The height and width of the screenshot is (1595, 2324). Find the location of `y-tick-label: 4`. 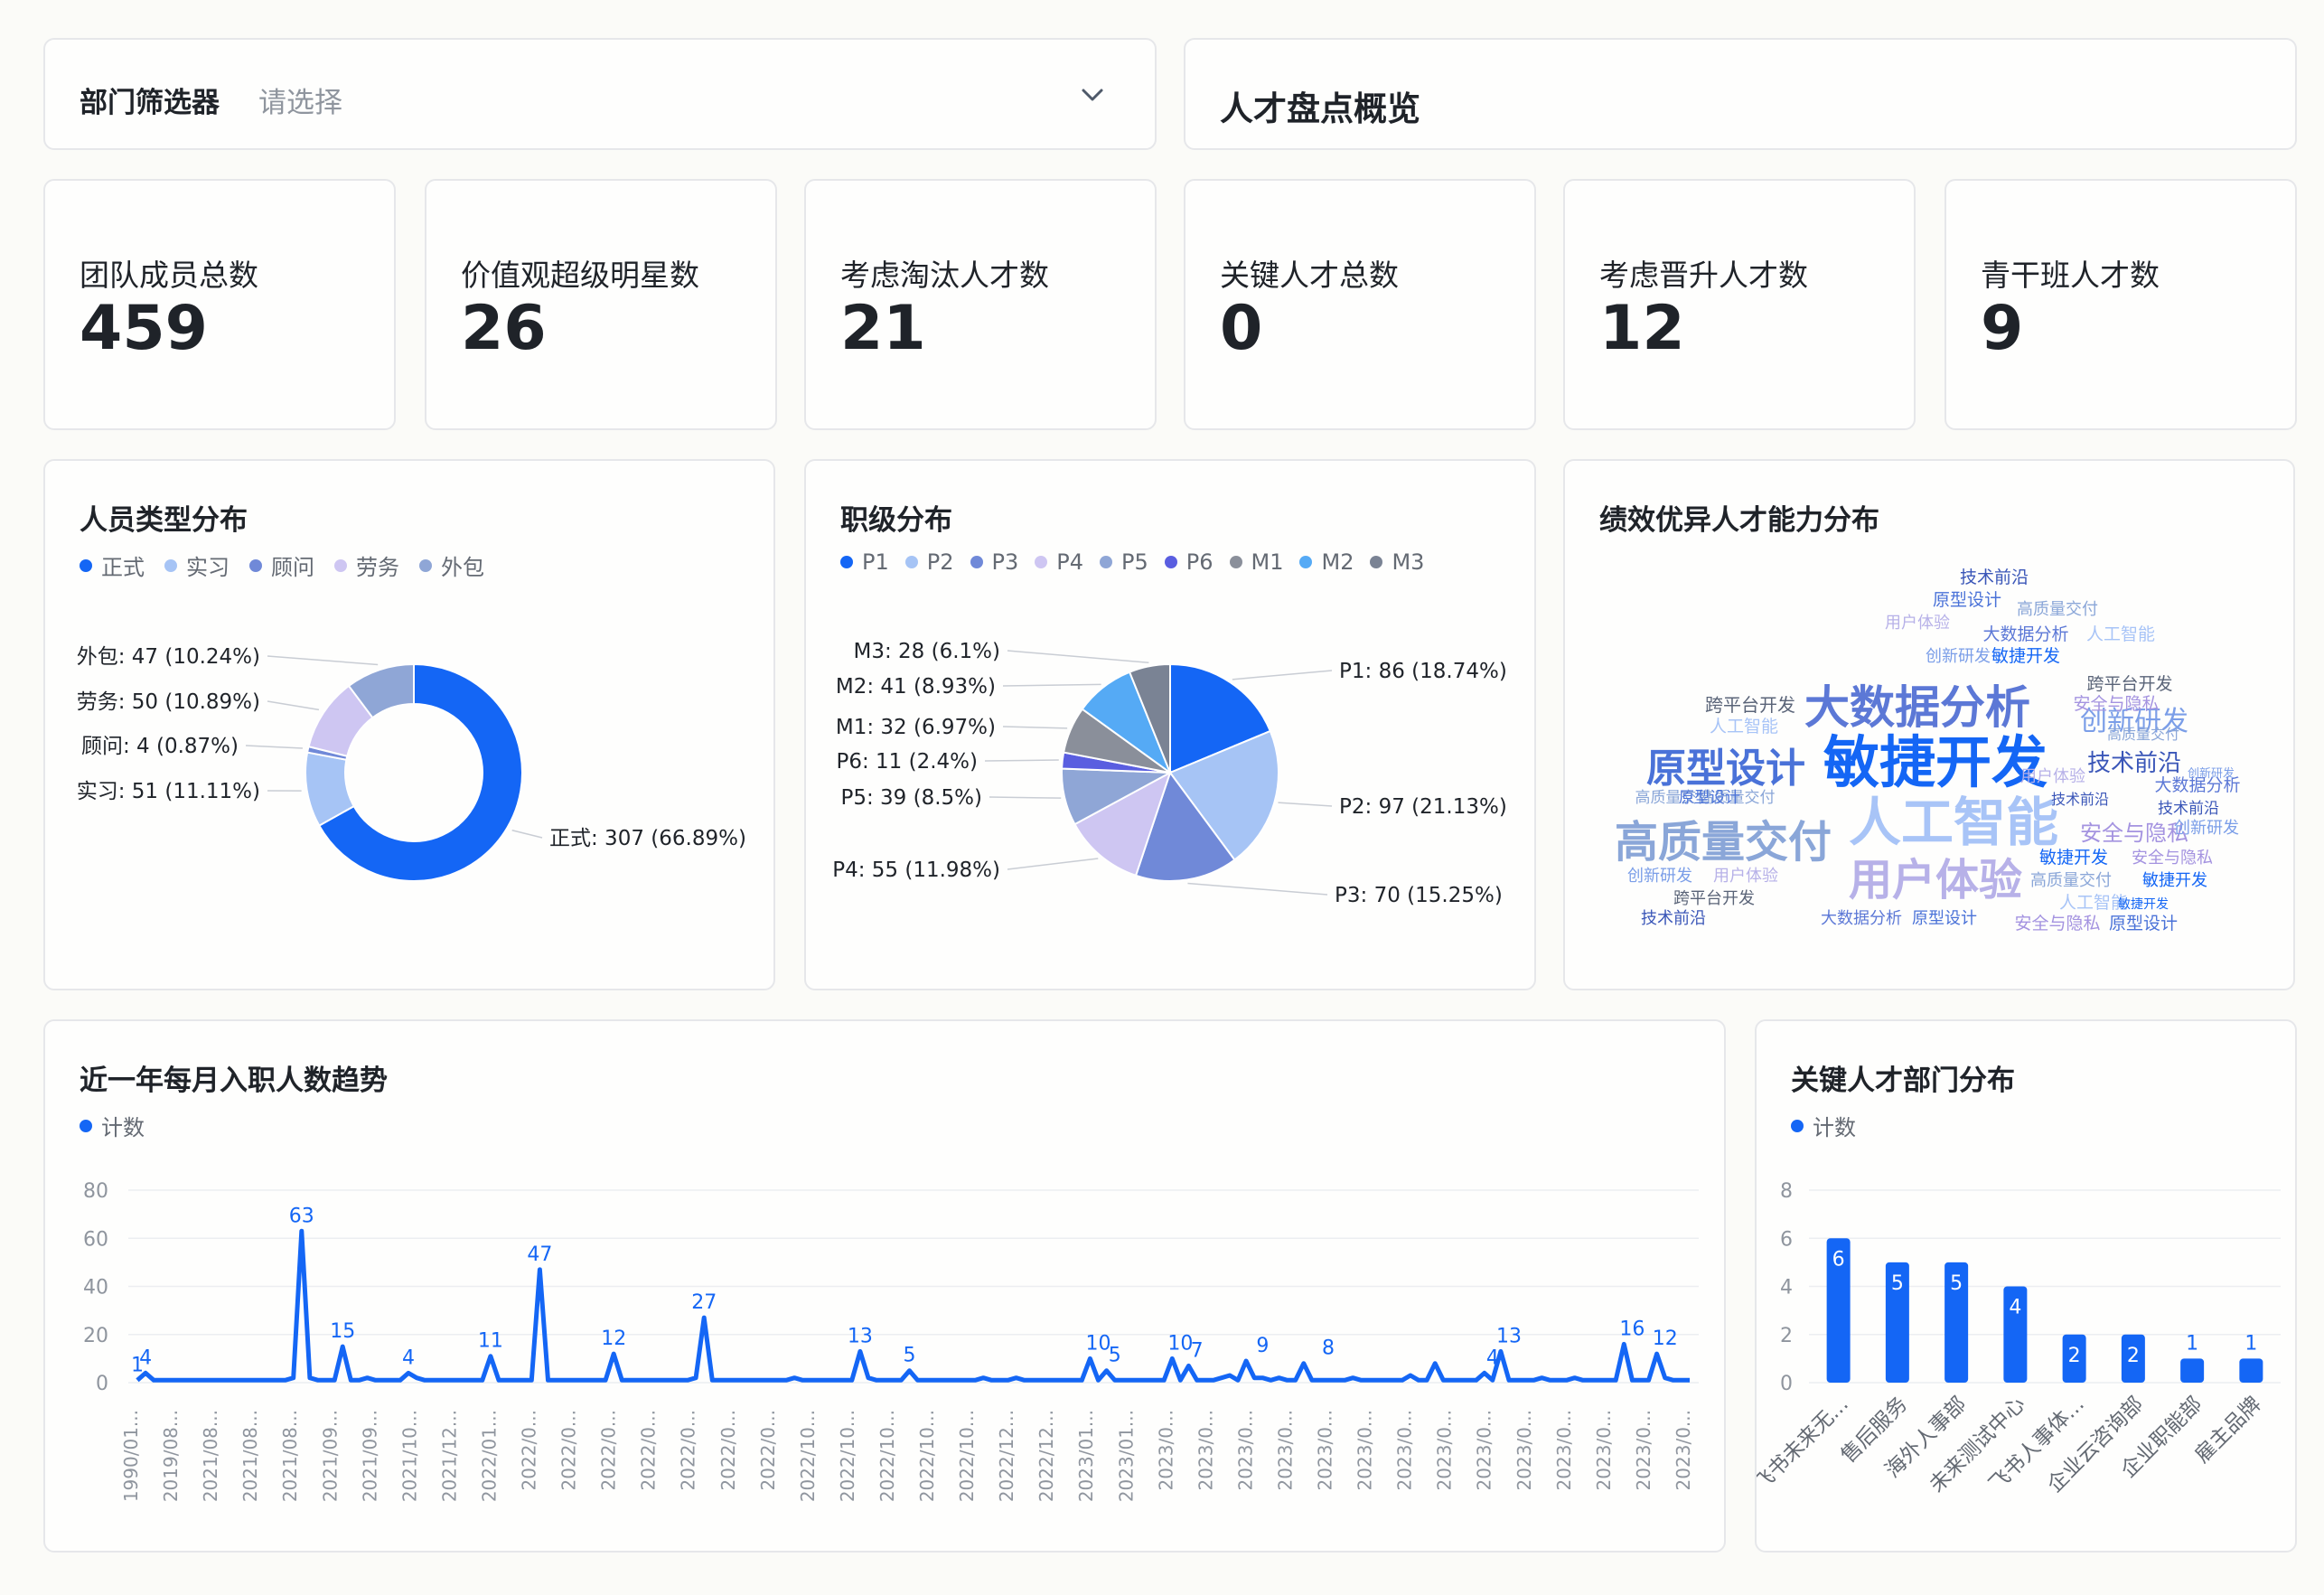

y-tick-label: 4 is located at coordinates (1786, 1288).